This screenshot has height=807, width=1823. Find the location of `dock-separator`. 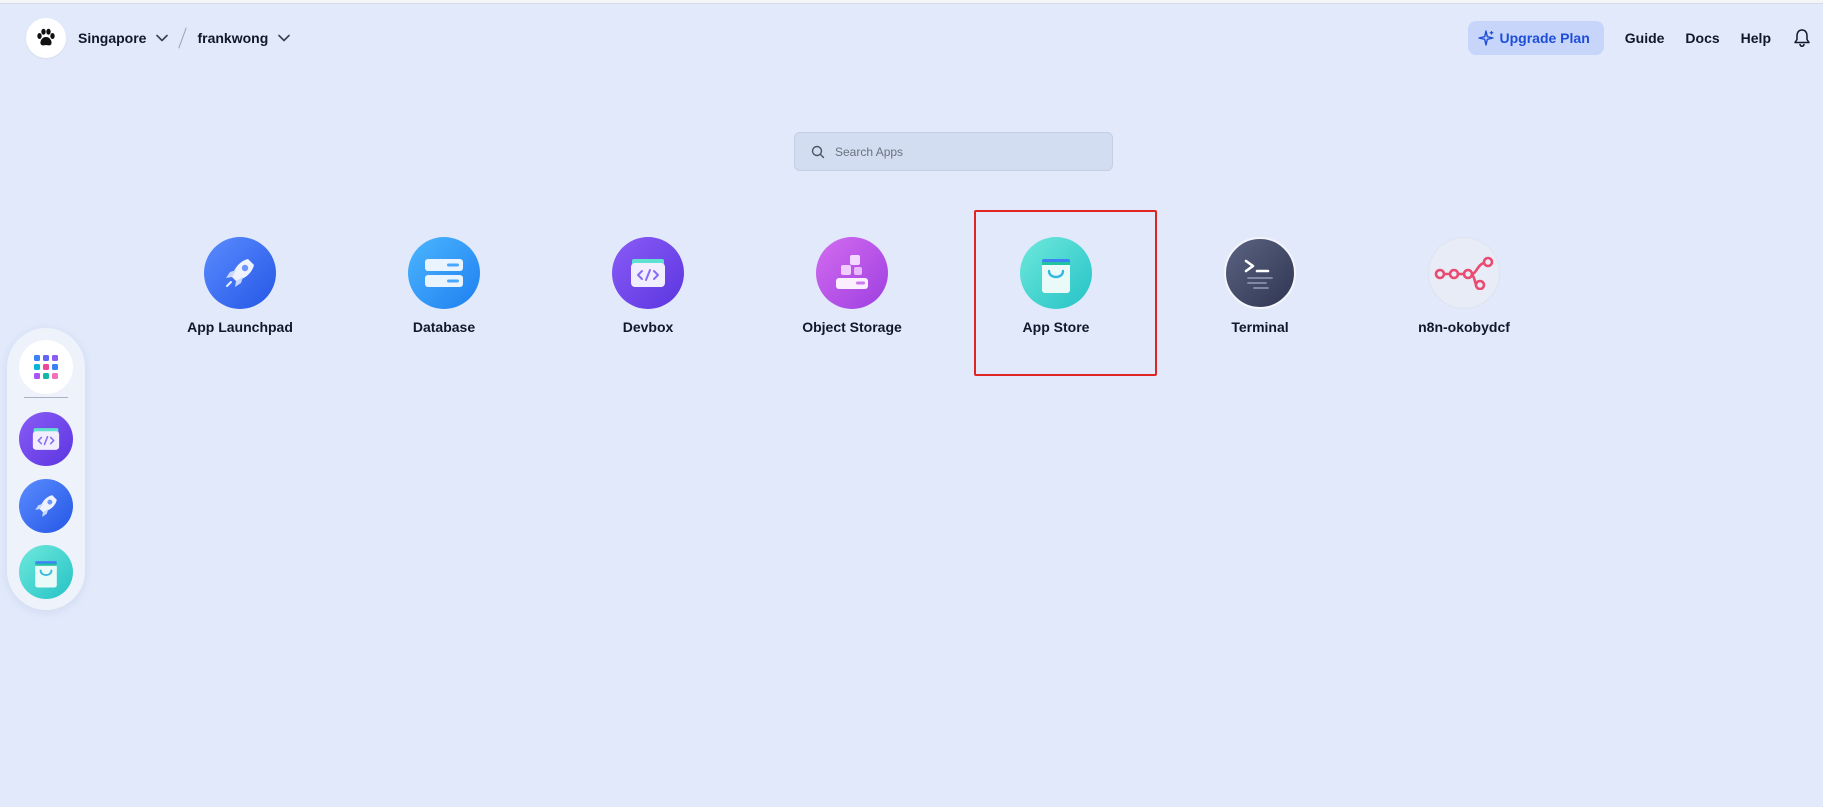

dock-separator is located at coordinates (46, 397).